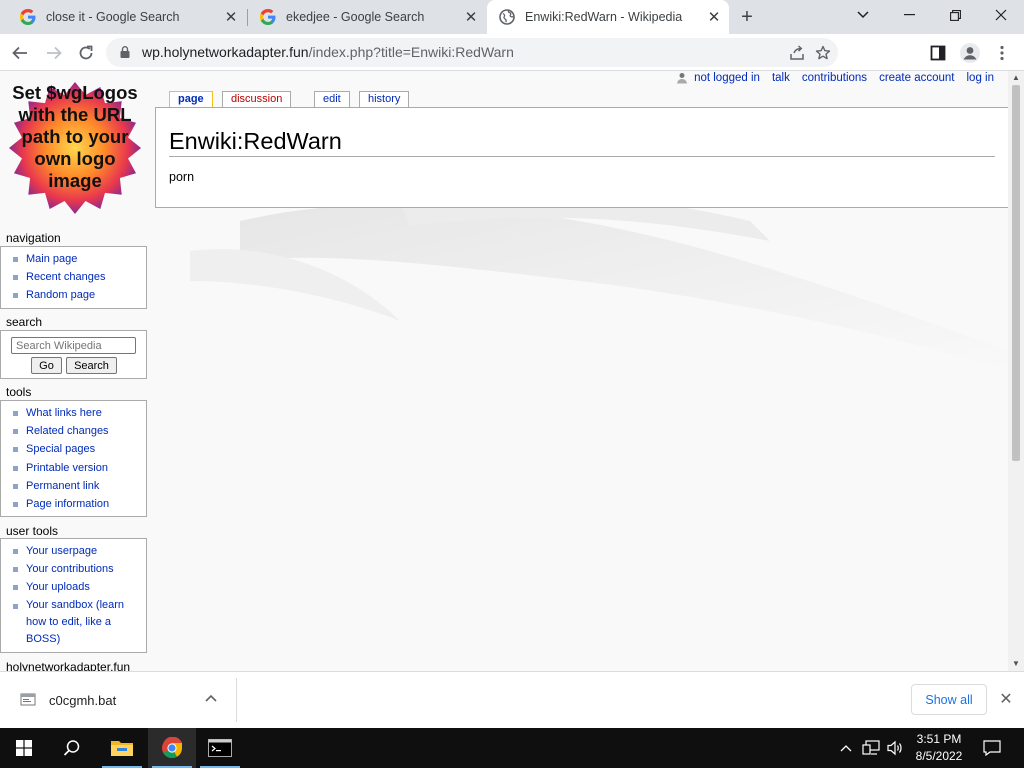  I want to click on not-logged-in: not logged in, so click(718, 78).